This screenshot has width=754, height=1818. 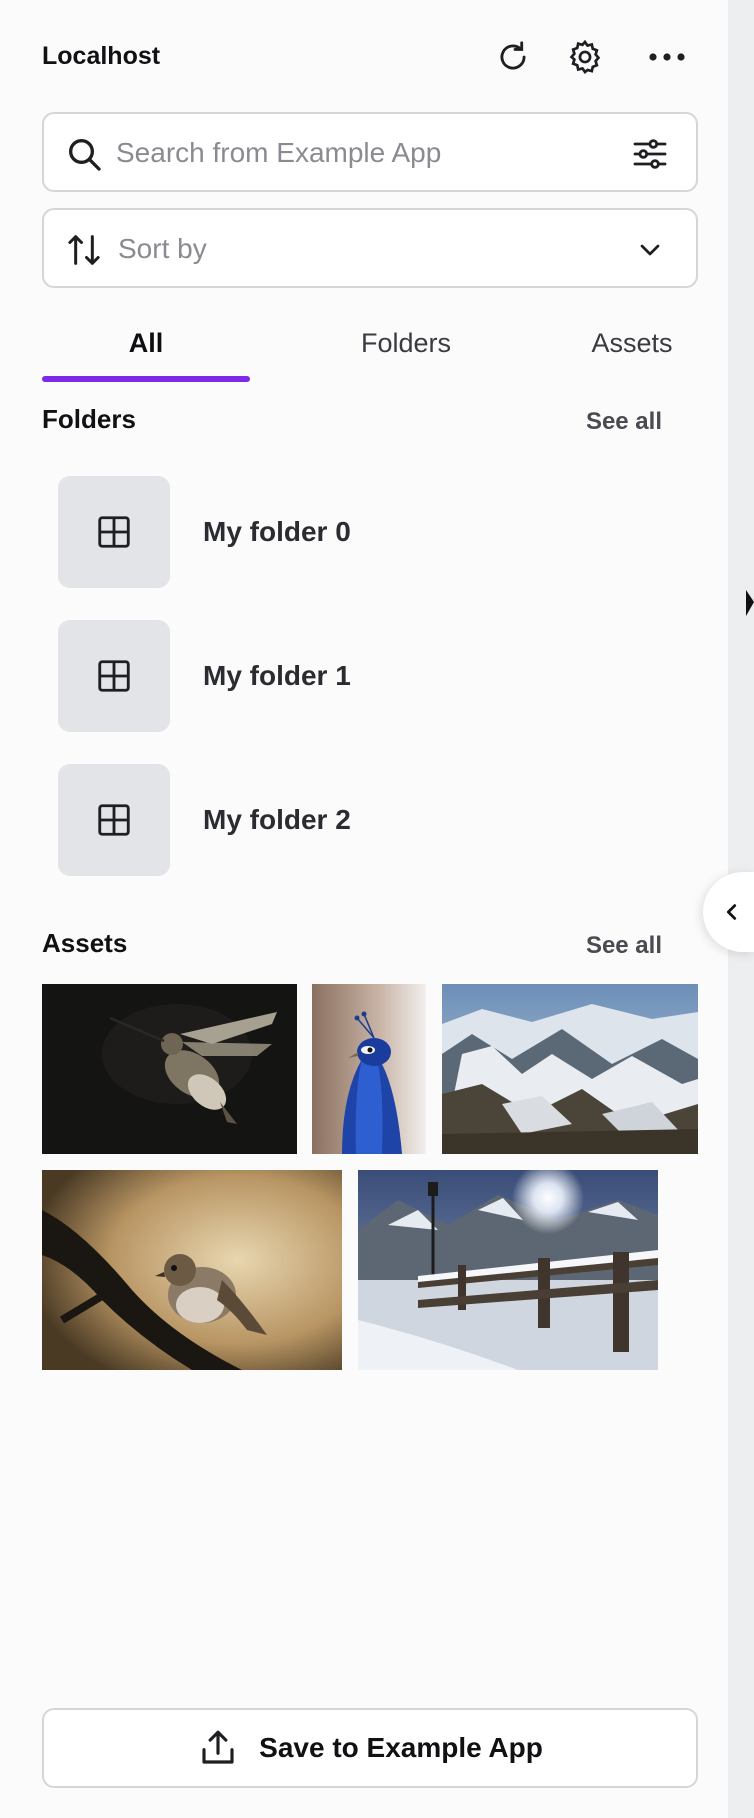 What do you see at coordinates (279, 152) in the screenshot?
I see `search-placeholder: Search from Example App` at bounding box center [279, 152].